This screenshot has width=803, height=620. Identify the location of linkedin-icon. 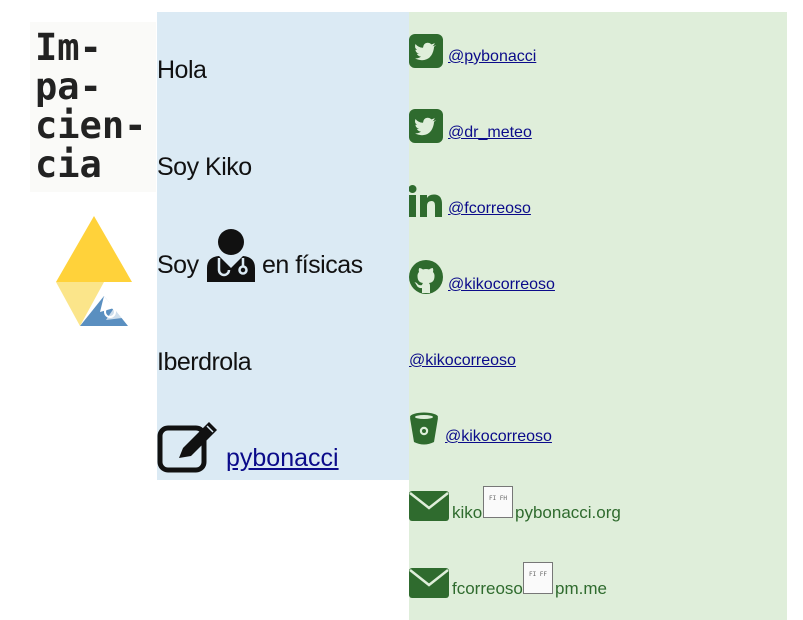
(426, 201).